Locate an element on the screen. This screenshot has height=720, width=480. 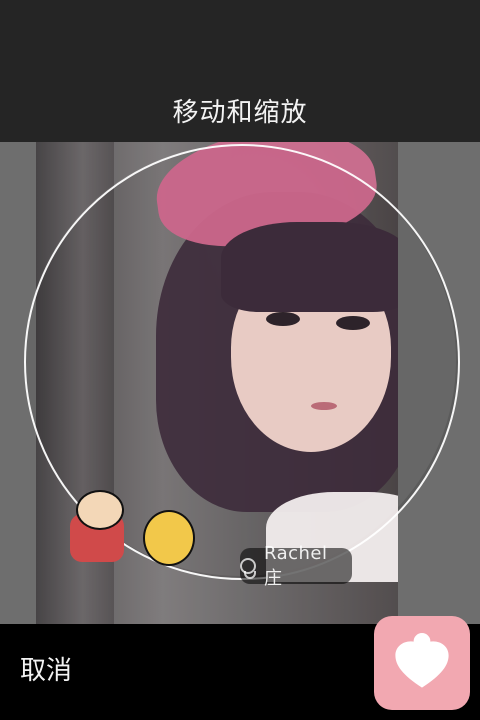
left-eye is located at coordinates (283, 319).